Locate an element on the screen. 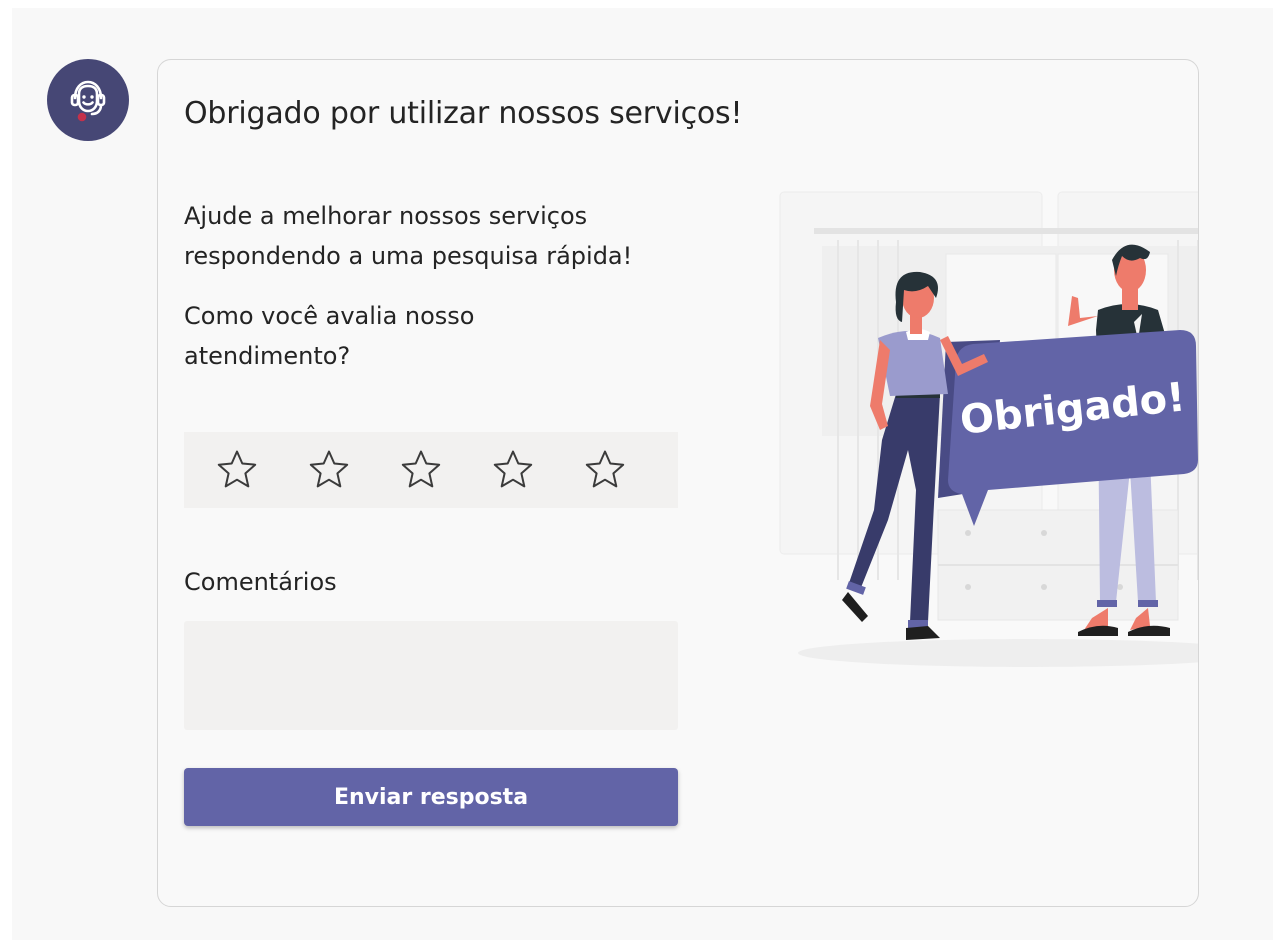  star-3-button is located at coordinates (421, 470).